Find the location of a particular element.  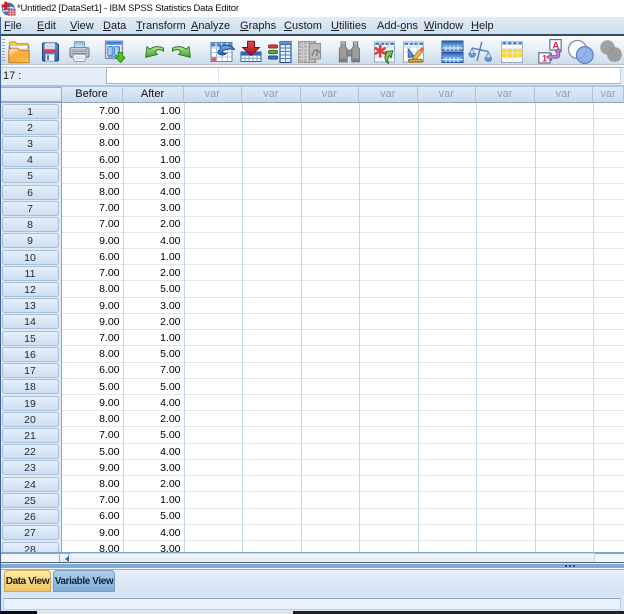

svg-text: 1 is located at coordinates (545, 58).